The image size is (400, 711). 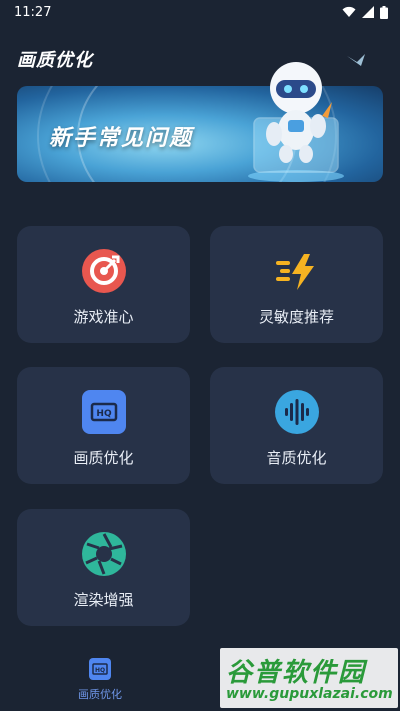 What do you see at coordinates (103, 317) in the screenshot?
I see `card-label: 游戏准心` at bounding box center [103, 317].